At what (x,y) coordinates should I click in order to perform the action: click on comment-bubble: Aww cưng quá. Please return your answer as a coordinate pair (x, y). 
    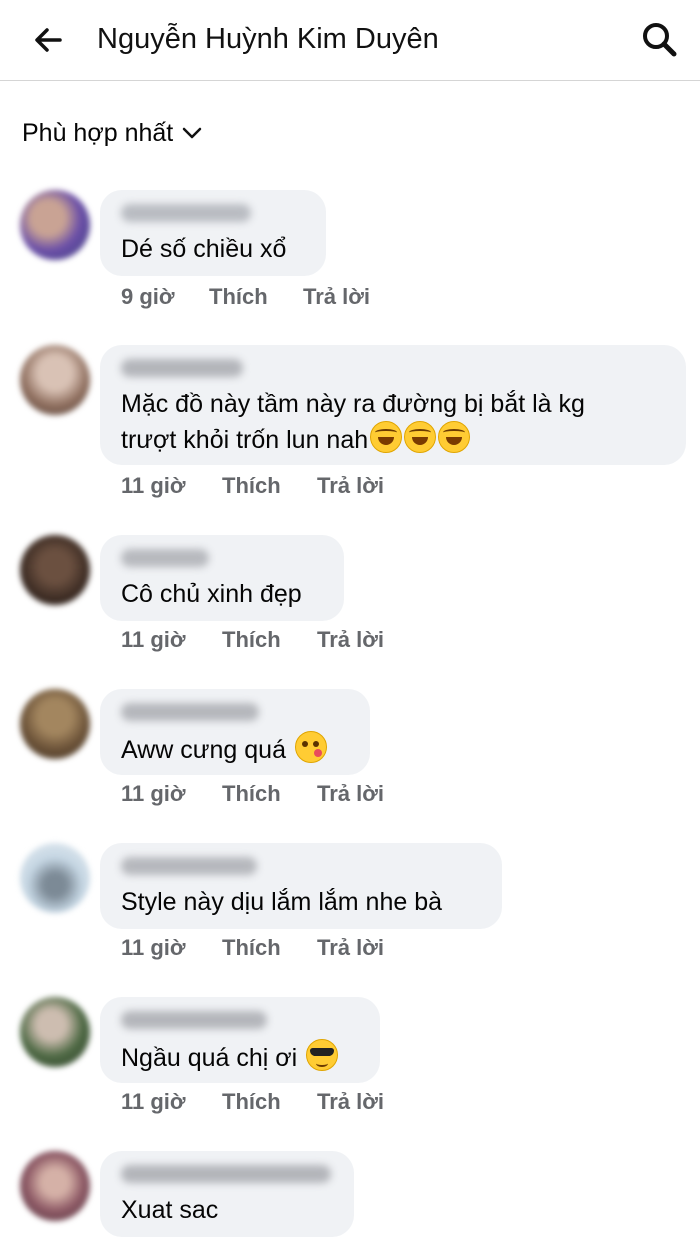
    Looking at the image, I should click on (235, 732).